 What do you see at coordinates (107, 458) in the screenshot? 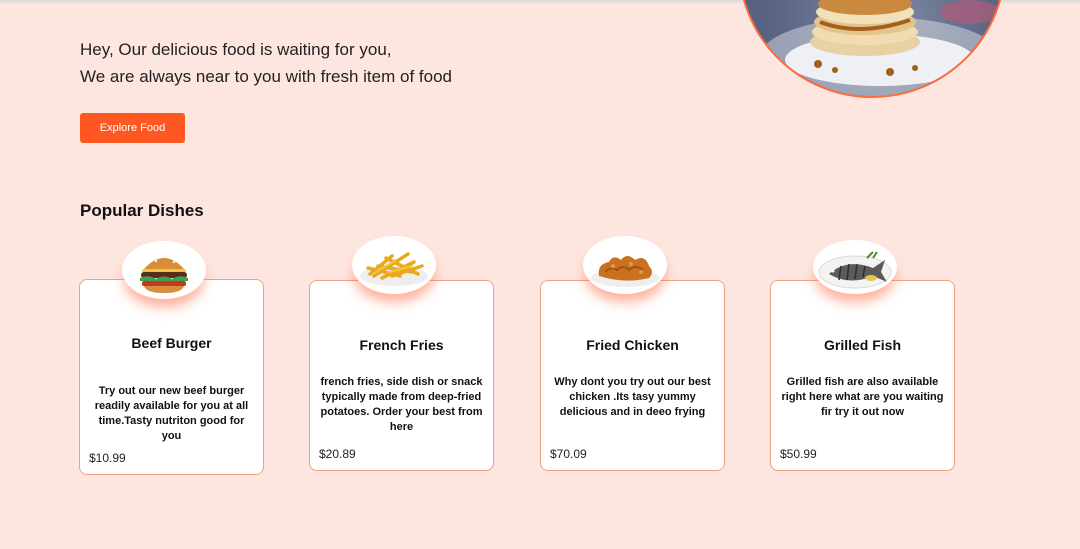
I see `dish-price: $10.99` at bounding box center [107, 458].